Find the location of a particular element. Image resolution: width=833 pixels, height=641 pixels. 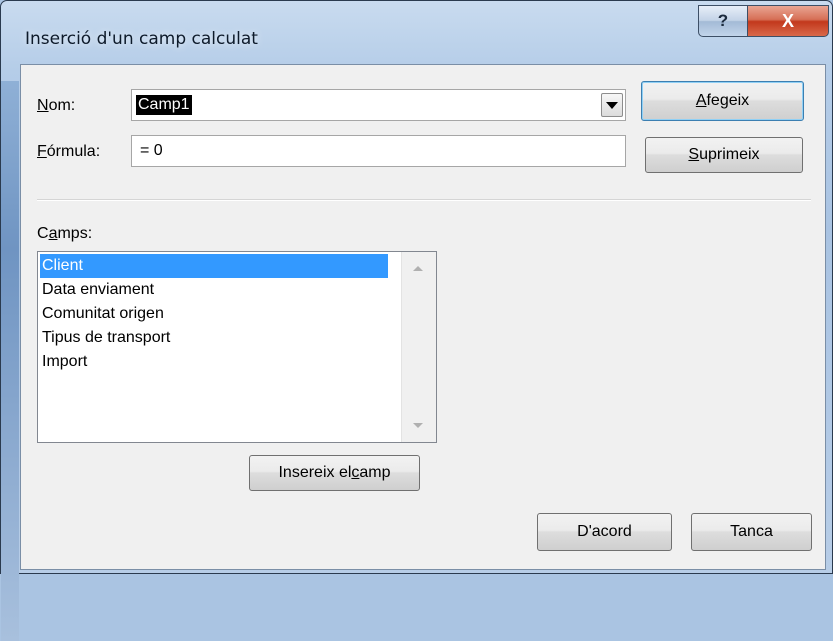

formula-label: Fórmula: is located at coordinates (69, 151).